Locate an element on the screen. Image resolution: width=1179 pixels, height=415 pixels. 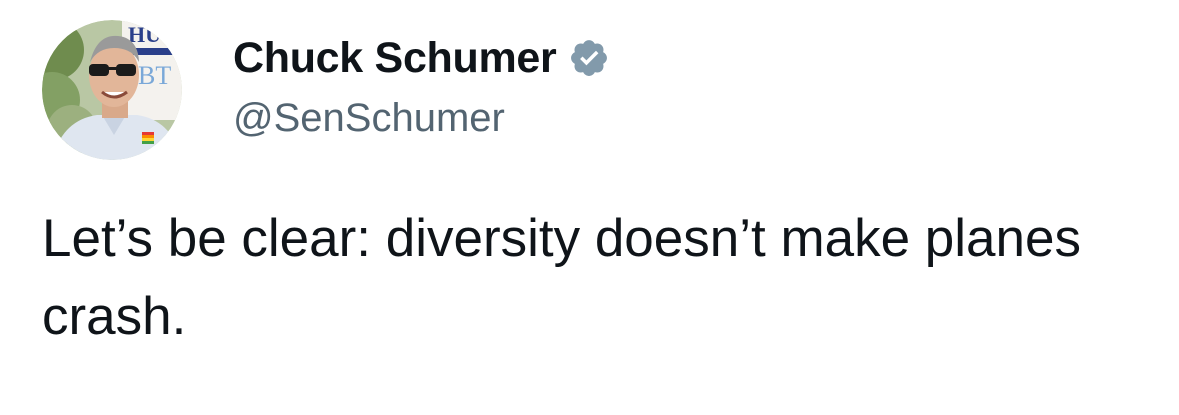
avatar-photo: HU BT is located at coordinates (112, 90).